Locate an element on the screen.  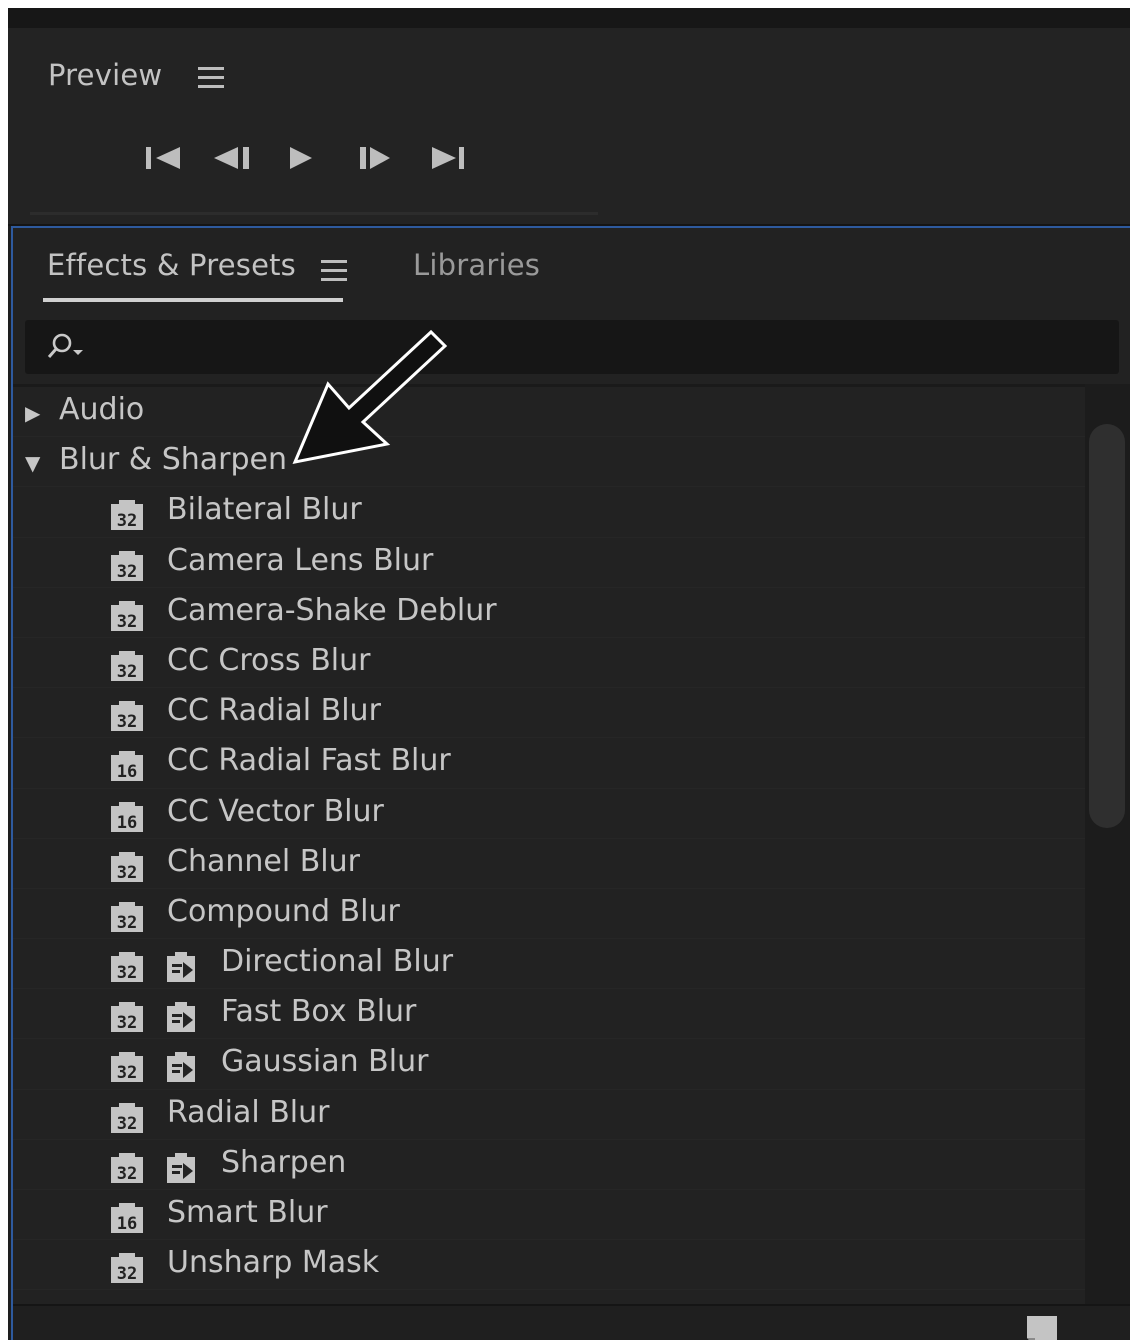
preview-panel-menu-icon is located at coordinates (211, 78).